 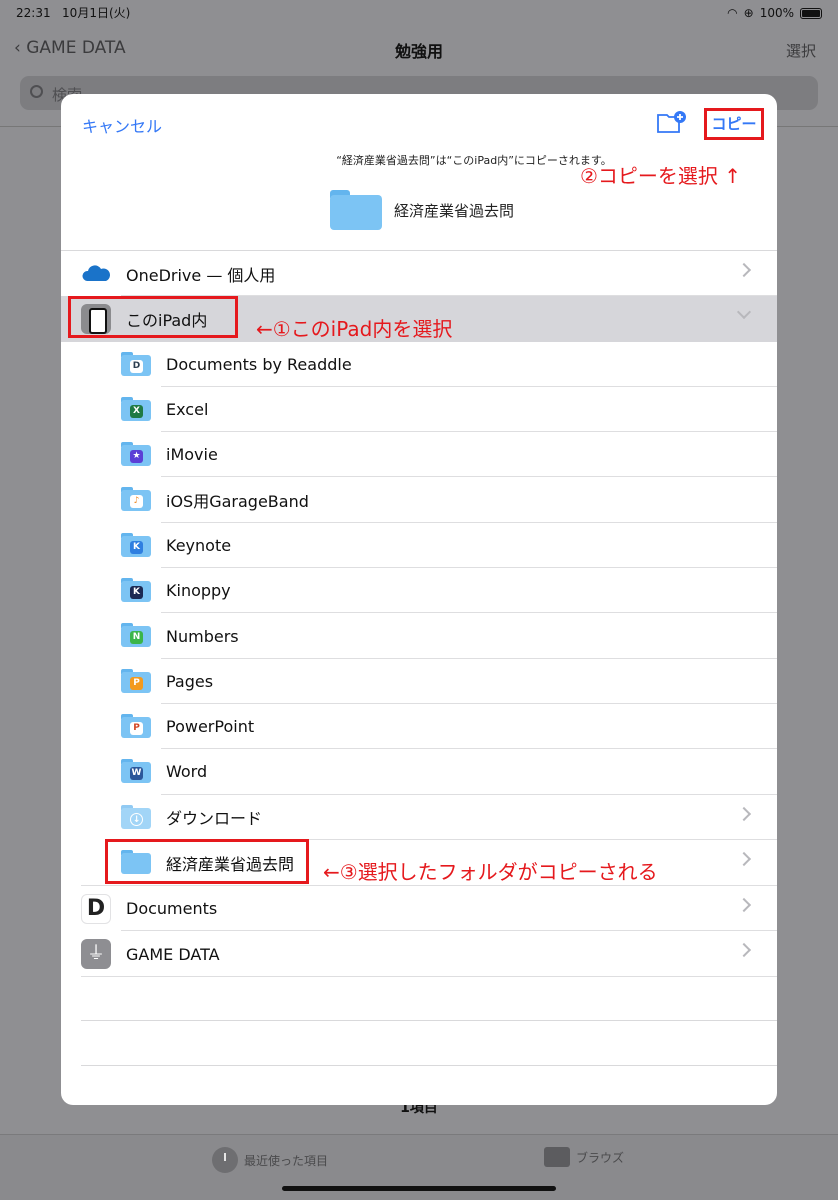 I want to click on nav-bar: ‹ GAME DATA 勉強用 選択, so click(x=419, y=50).